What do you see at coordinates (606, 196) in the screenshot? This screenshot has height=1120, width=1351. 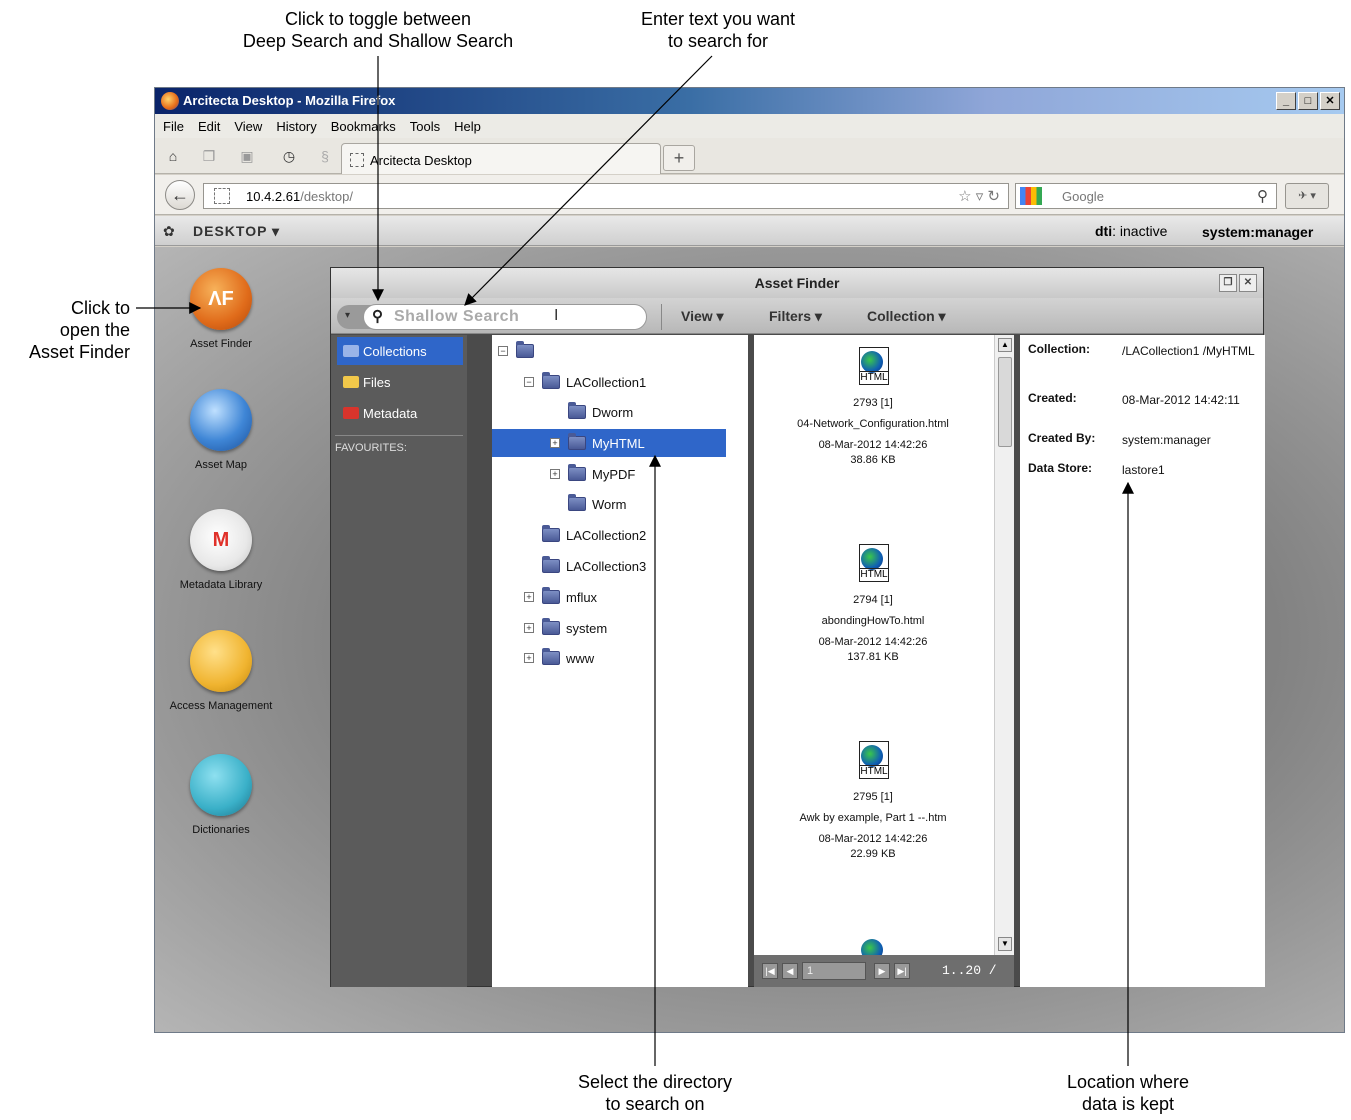 I see `url-bar: 10.4.2.61/desktop/ ☆ ▿ ↻` at bounding box center [606, 196].